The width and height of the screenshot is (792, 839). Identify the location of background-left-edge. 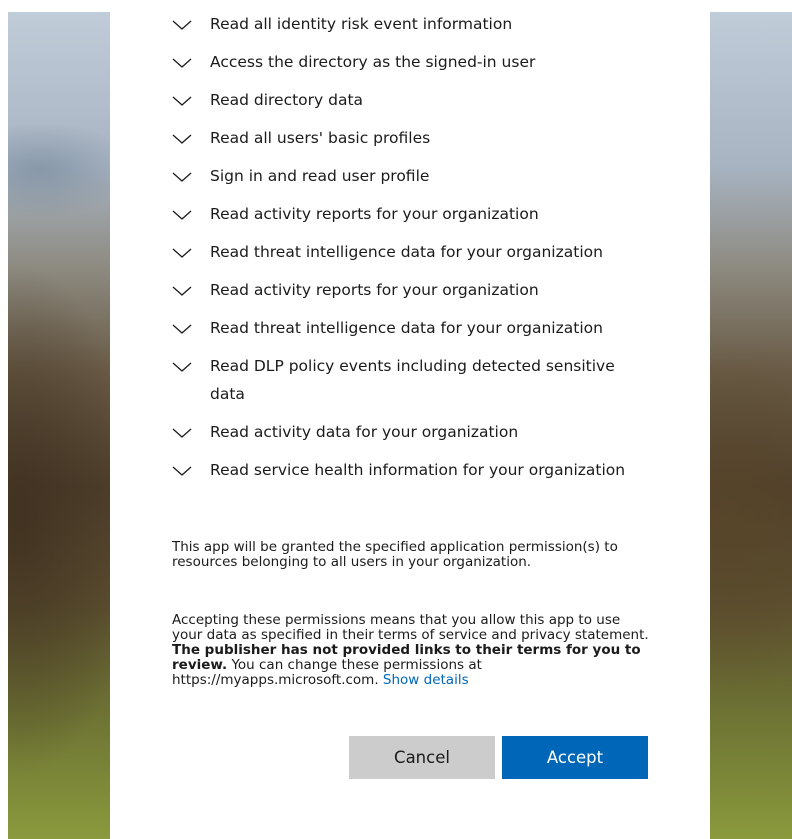
(4, 419).